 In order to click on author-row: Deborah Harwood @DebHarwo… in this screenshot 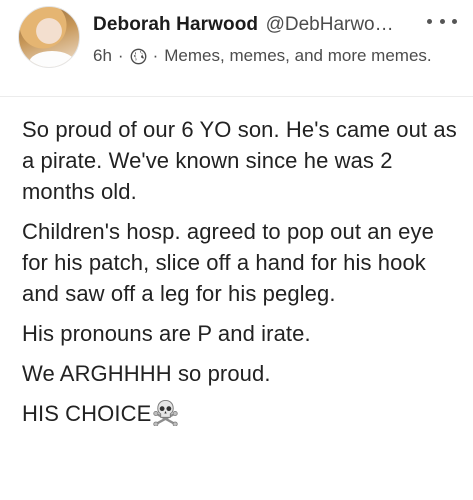, I will do `click(258, 27)`.